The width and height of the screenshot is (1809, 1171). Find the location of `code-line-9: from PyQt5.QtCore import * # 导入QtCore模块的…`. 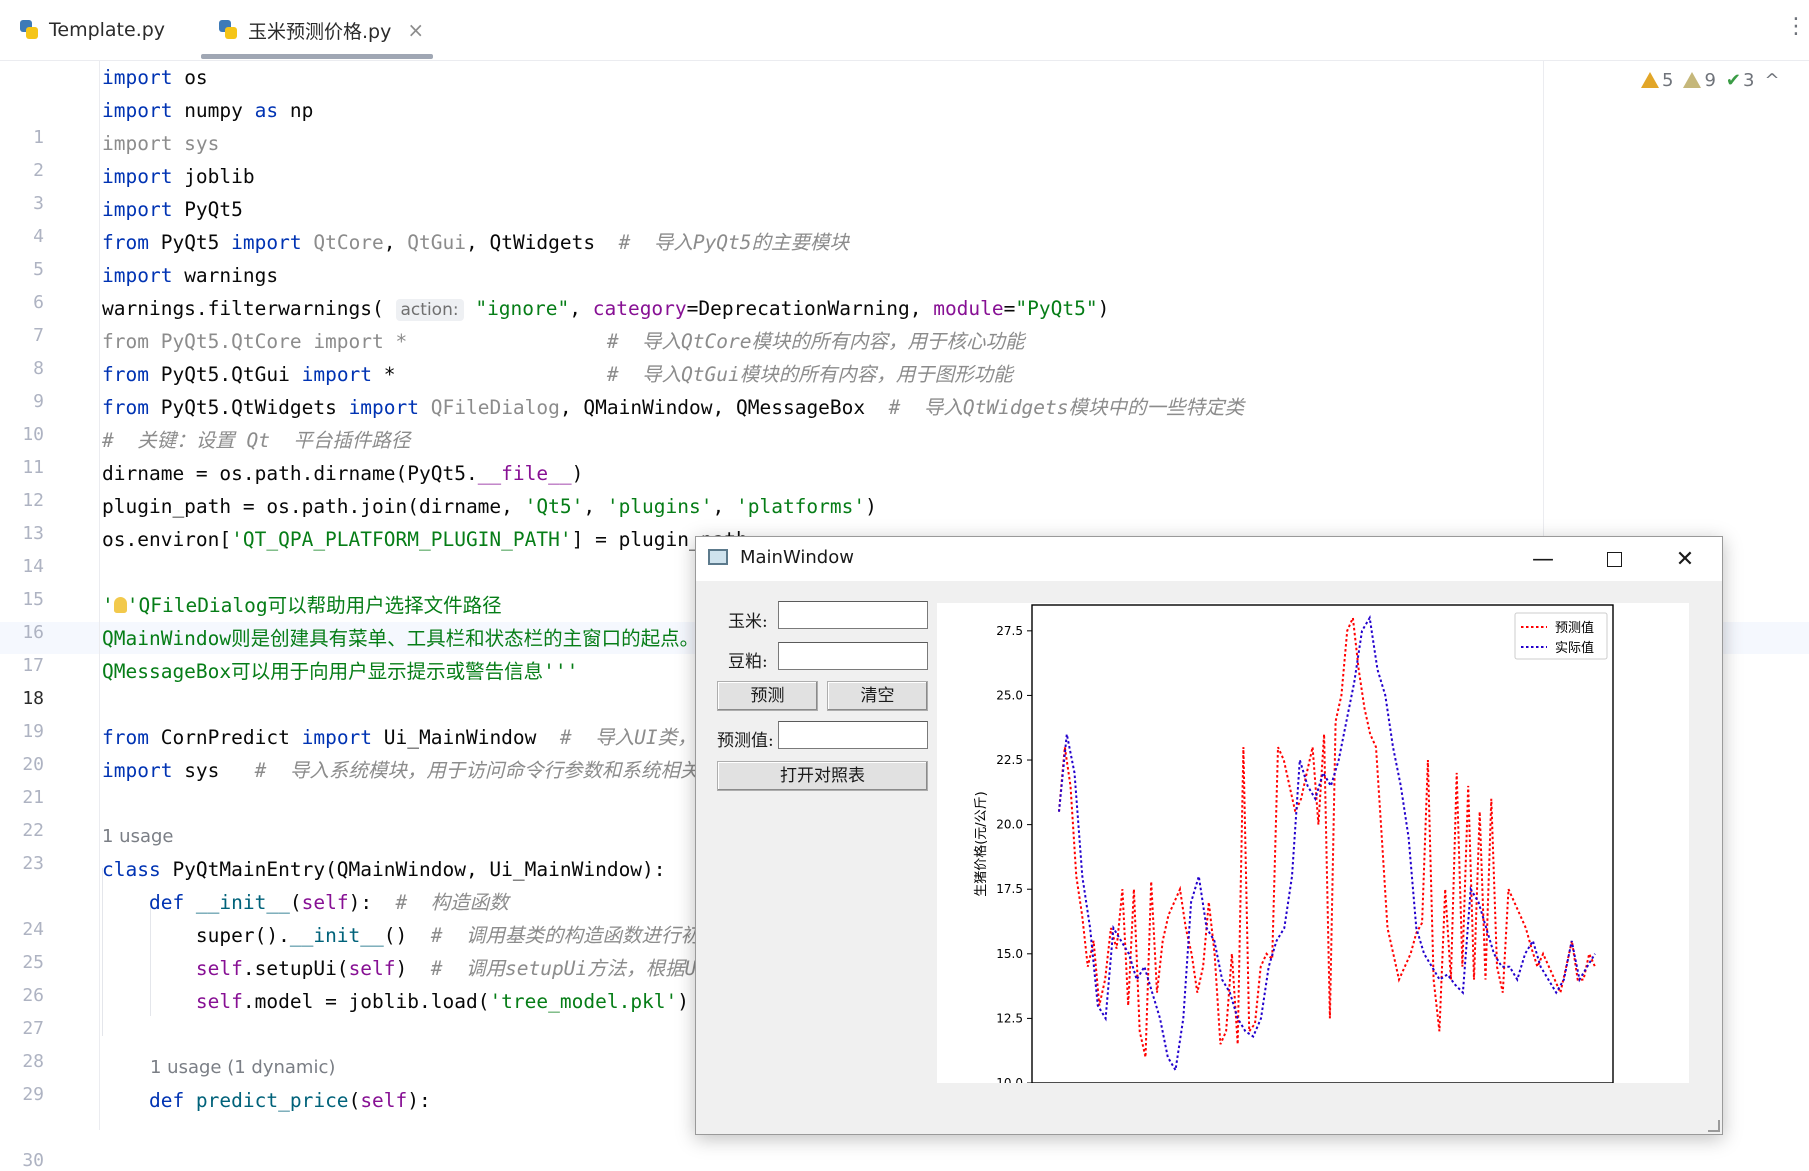

code-line-9: from PyQt5.QtCore import * # 导入QtCore模块的… is located at coordinates (563, 341).